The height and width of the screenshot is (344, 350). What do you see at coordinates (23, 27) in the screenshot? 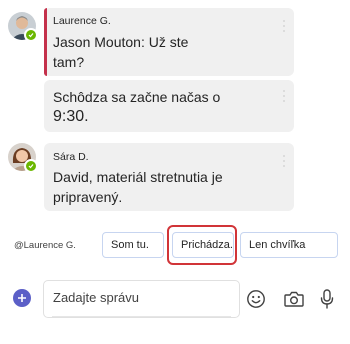
I see `avatar-laurence` at bounding box center [23, 27].